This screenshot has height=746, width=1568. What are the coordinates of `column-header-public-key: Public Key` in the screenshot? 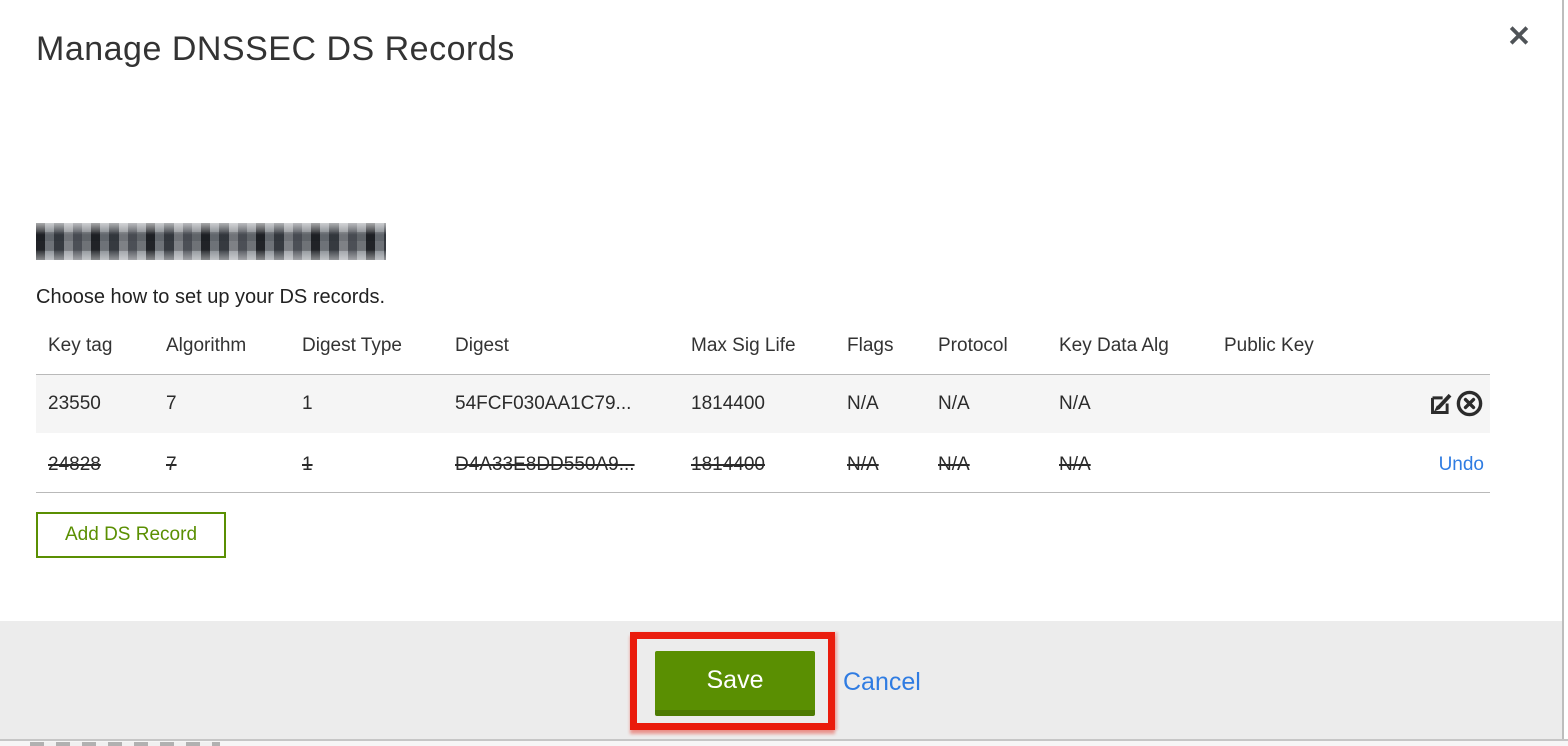 It's located at (1269, 345).